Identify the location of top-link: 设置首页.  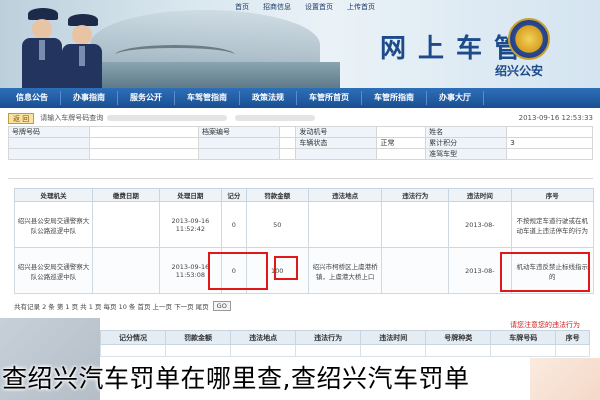
(319, 8).